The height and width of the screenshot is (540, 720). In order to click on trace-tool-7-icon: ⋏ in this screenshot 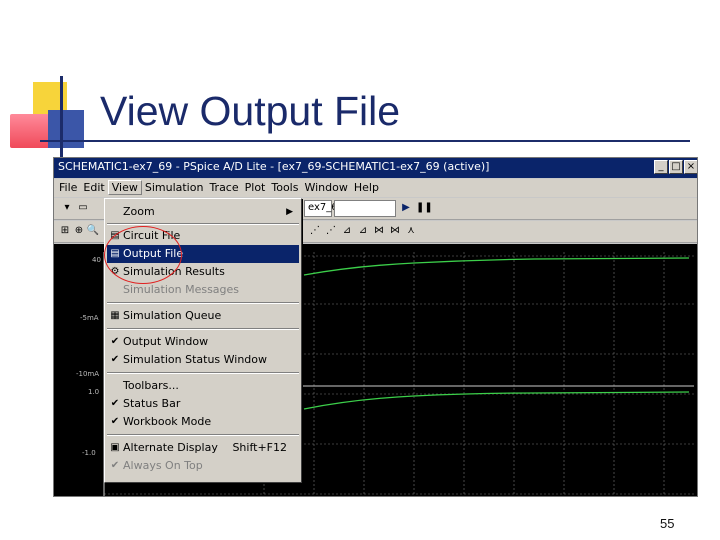, I will do `click(411, 231)`.